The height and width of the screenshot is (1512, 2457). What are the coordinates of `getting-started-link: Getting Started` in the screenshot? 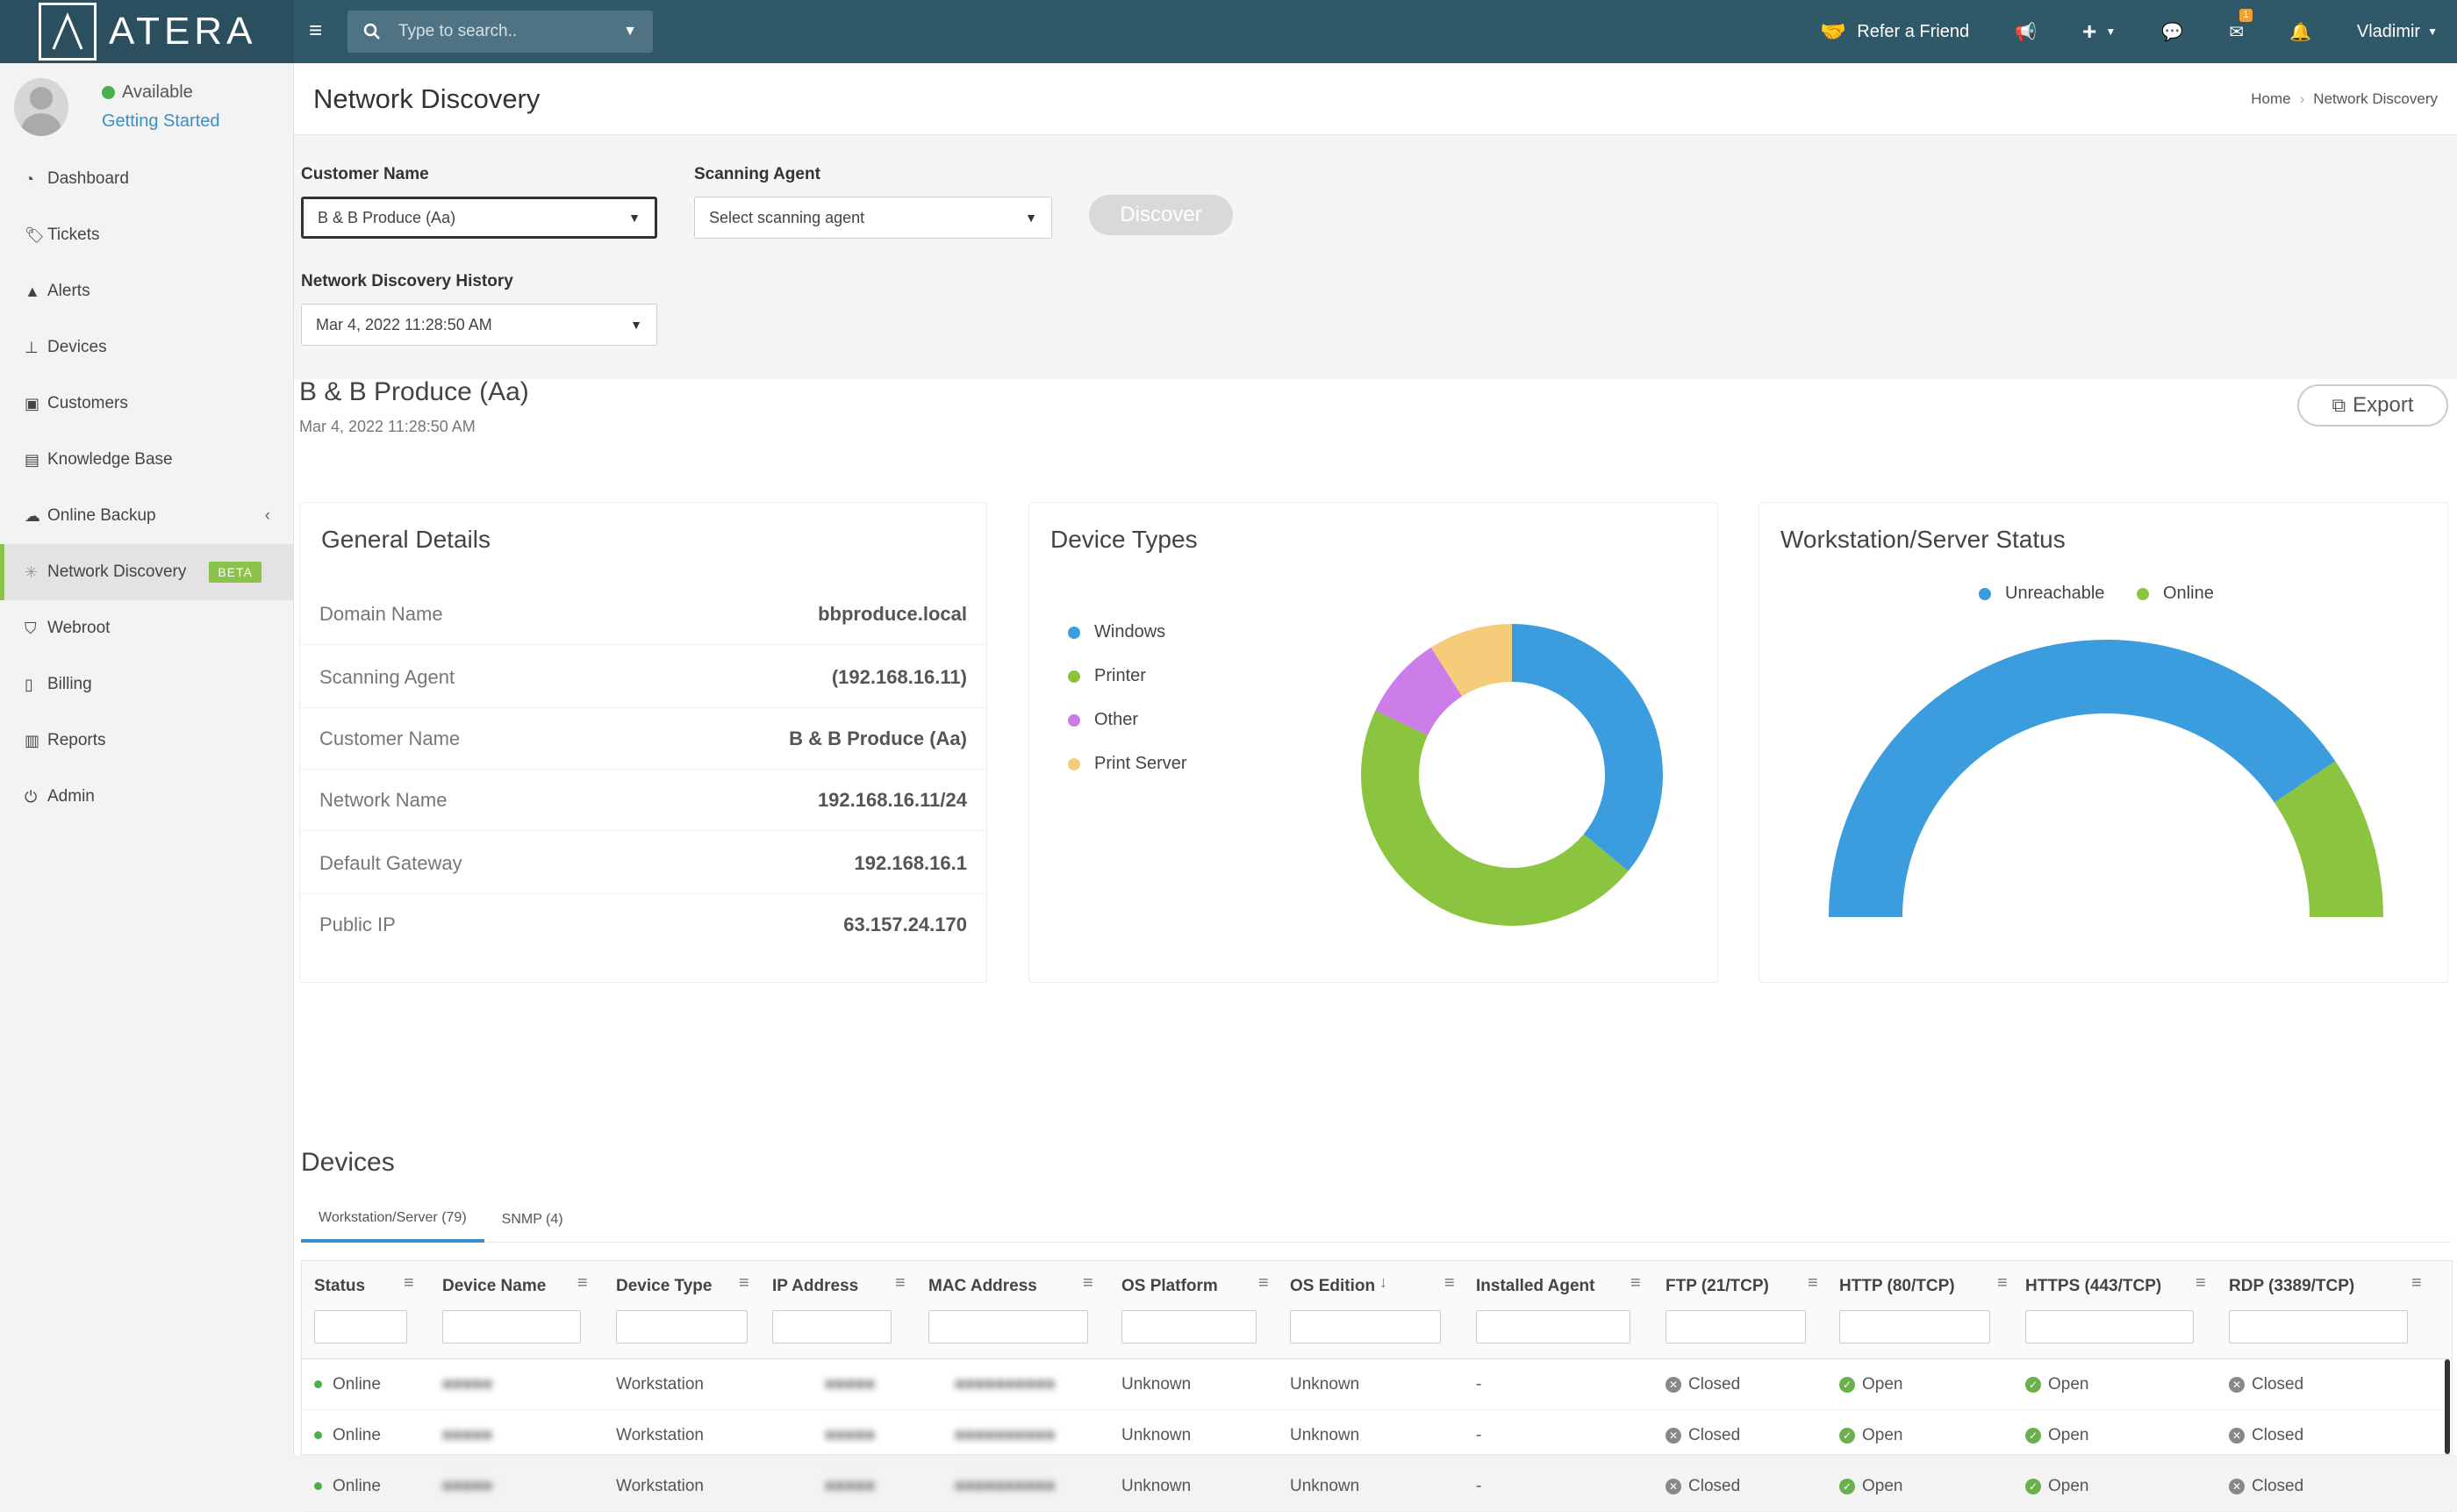 It's located at (161, 122).